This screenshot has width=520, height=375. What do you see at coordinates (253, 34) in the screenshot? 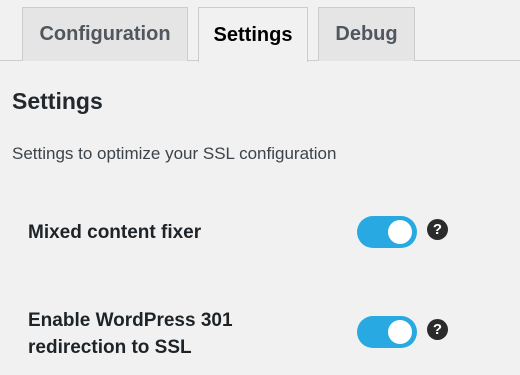
I see `tab-settings: Settings` at bounding box center [253, 34].